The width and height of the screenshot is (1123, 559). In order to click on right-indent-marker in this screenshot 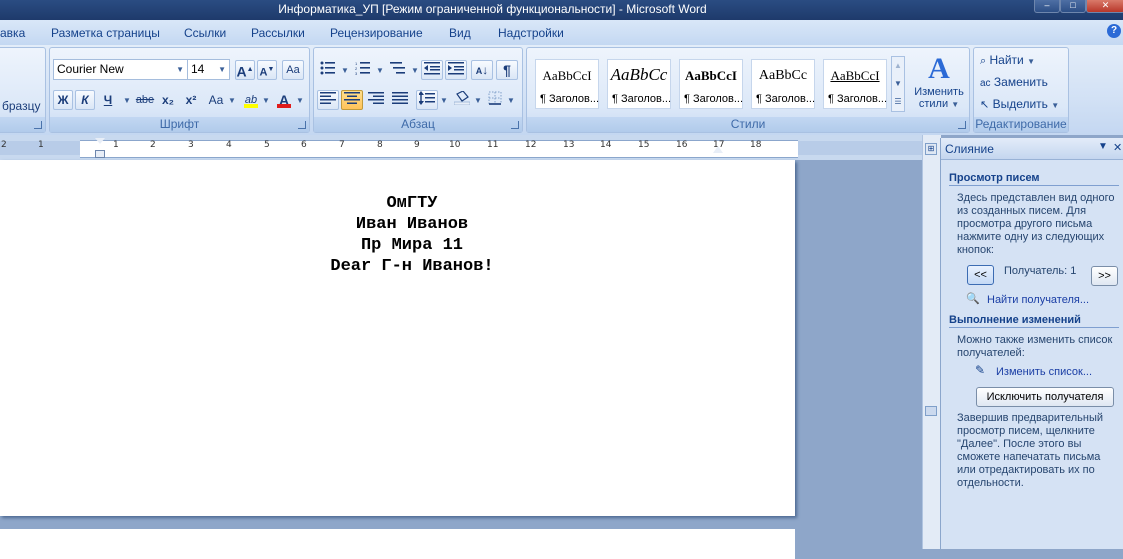, I will do `click(718, 149)`.